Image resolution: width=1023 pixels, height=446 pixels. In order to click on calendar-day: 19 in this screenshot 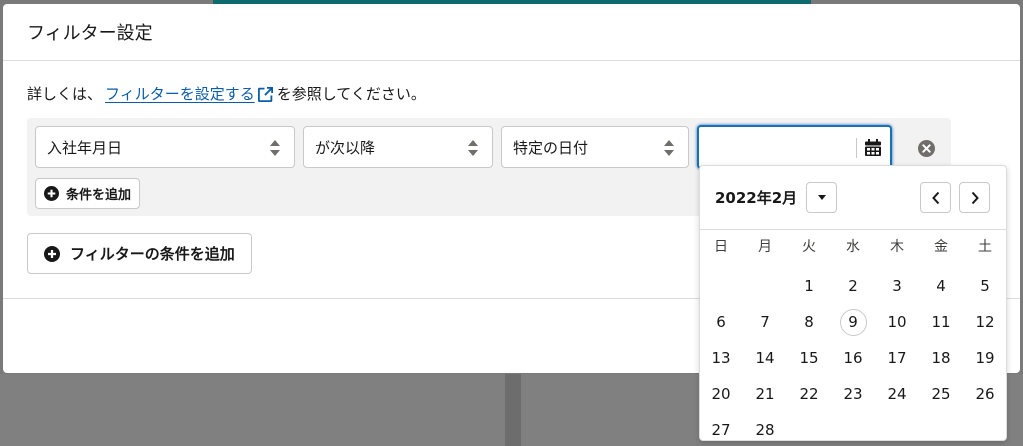, I will do `click(985, 358)`.